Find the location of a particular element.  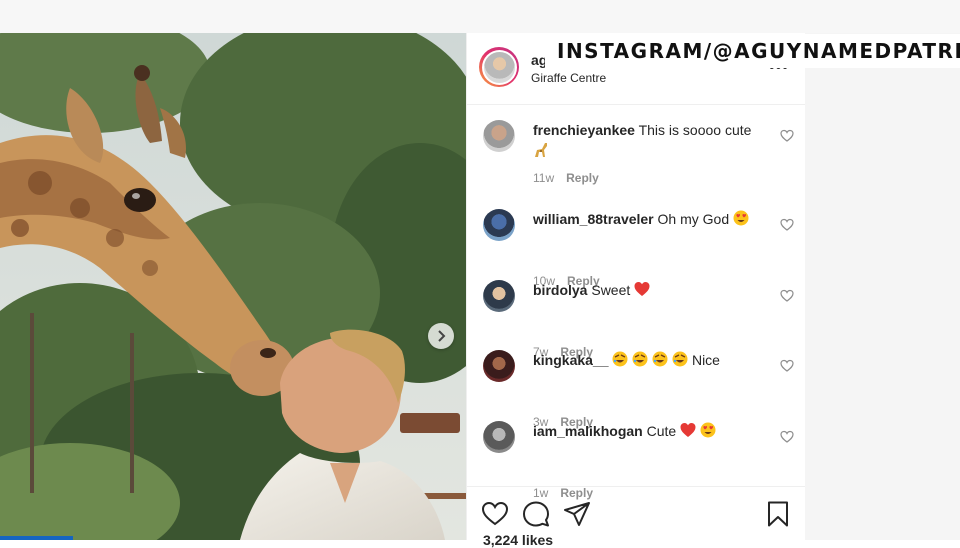

heart-icon is located at coordinates (495, 514).